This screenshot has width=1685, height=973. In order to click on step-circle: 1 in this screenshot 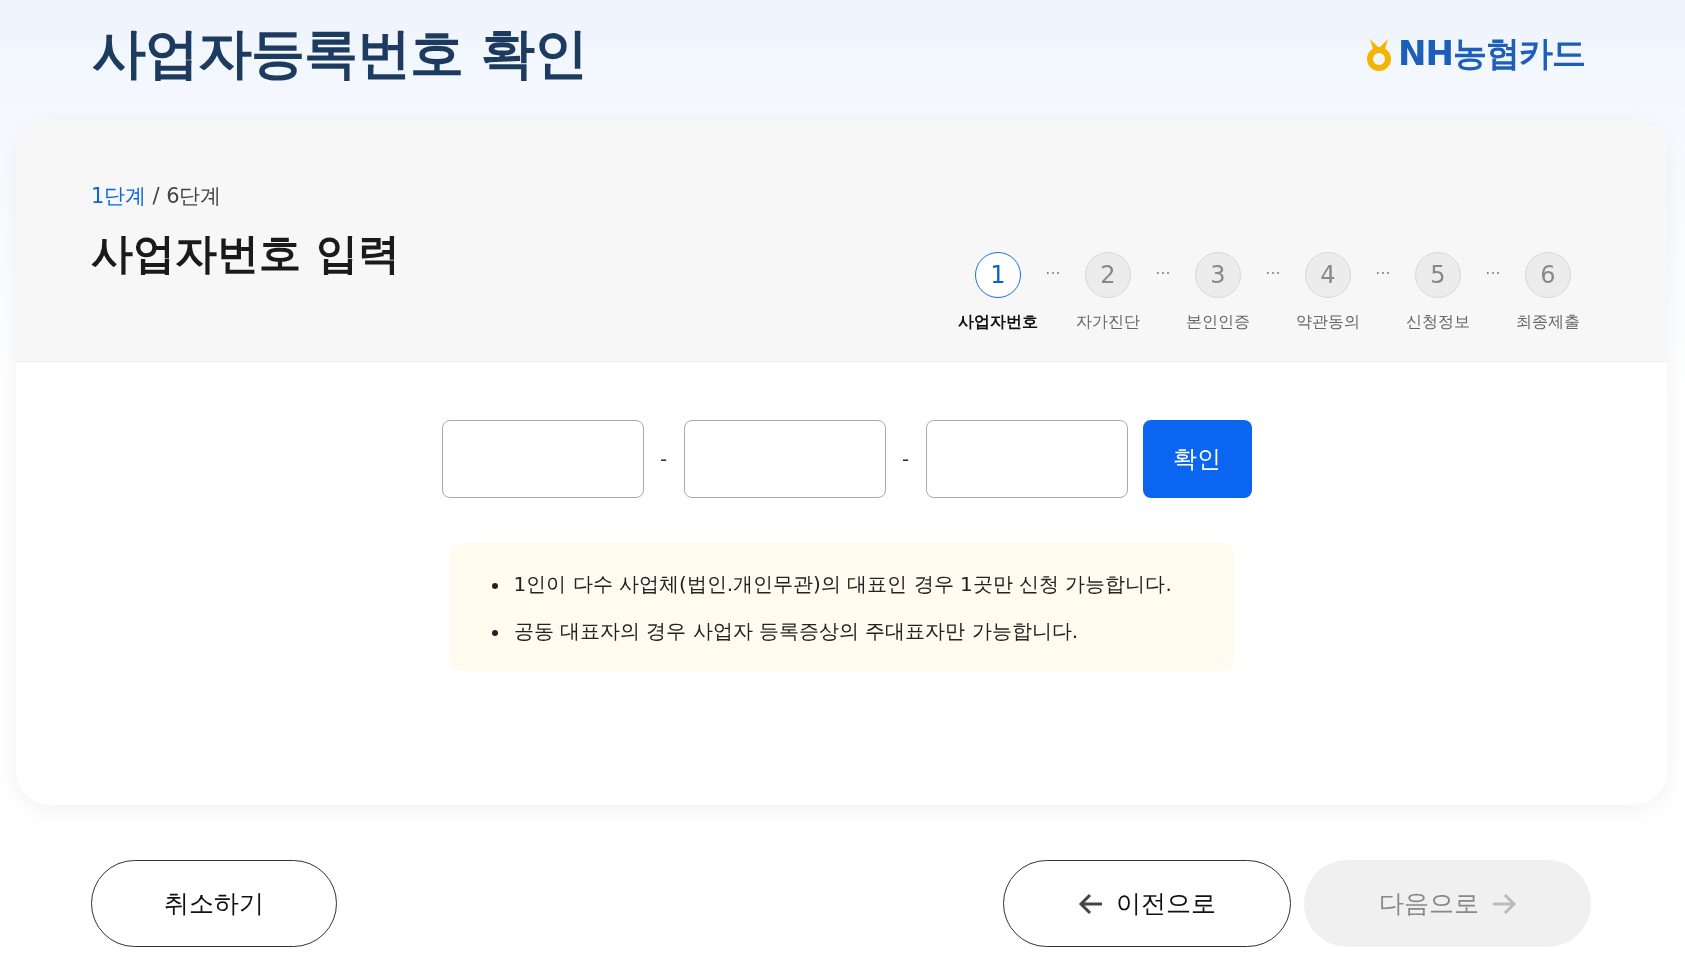, I will do `click(998, 275)`.